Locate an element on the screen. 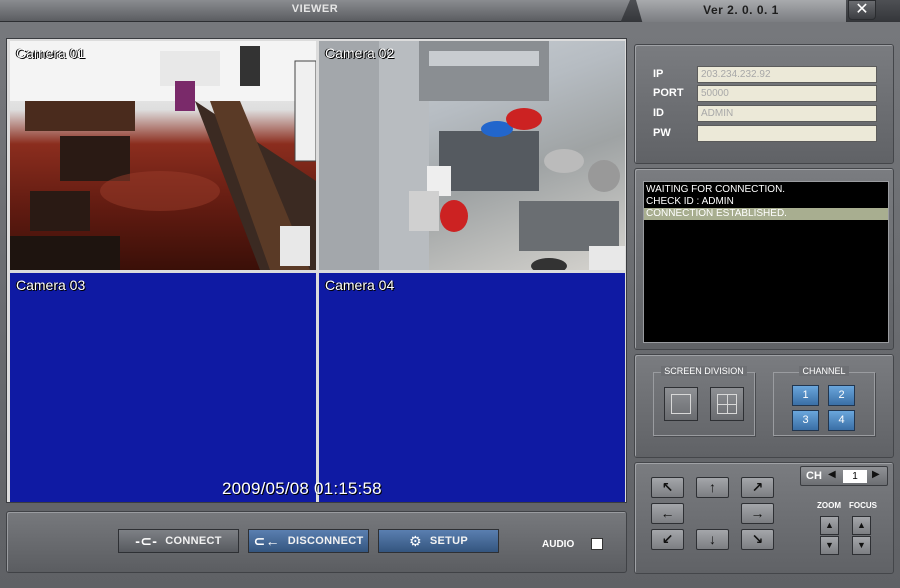  camera-02-image is located at coordinates (472, 155).